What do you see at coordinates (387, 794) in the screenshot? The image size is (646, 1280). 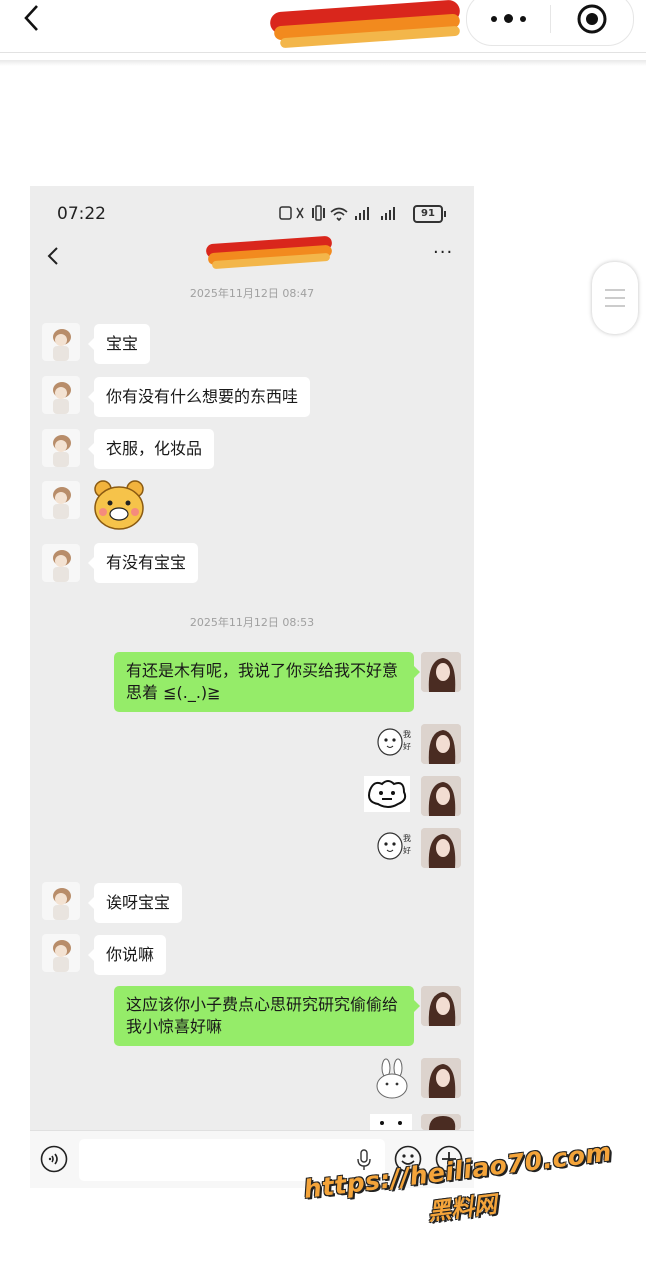 I see `doodle-sticker` at bounding box center [387, 794].